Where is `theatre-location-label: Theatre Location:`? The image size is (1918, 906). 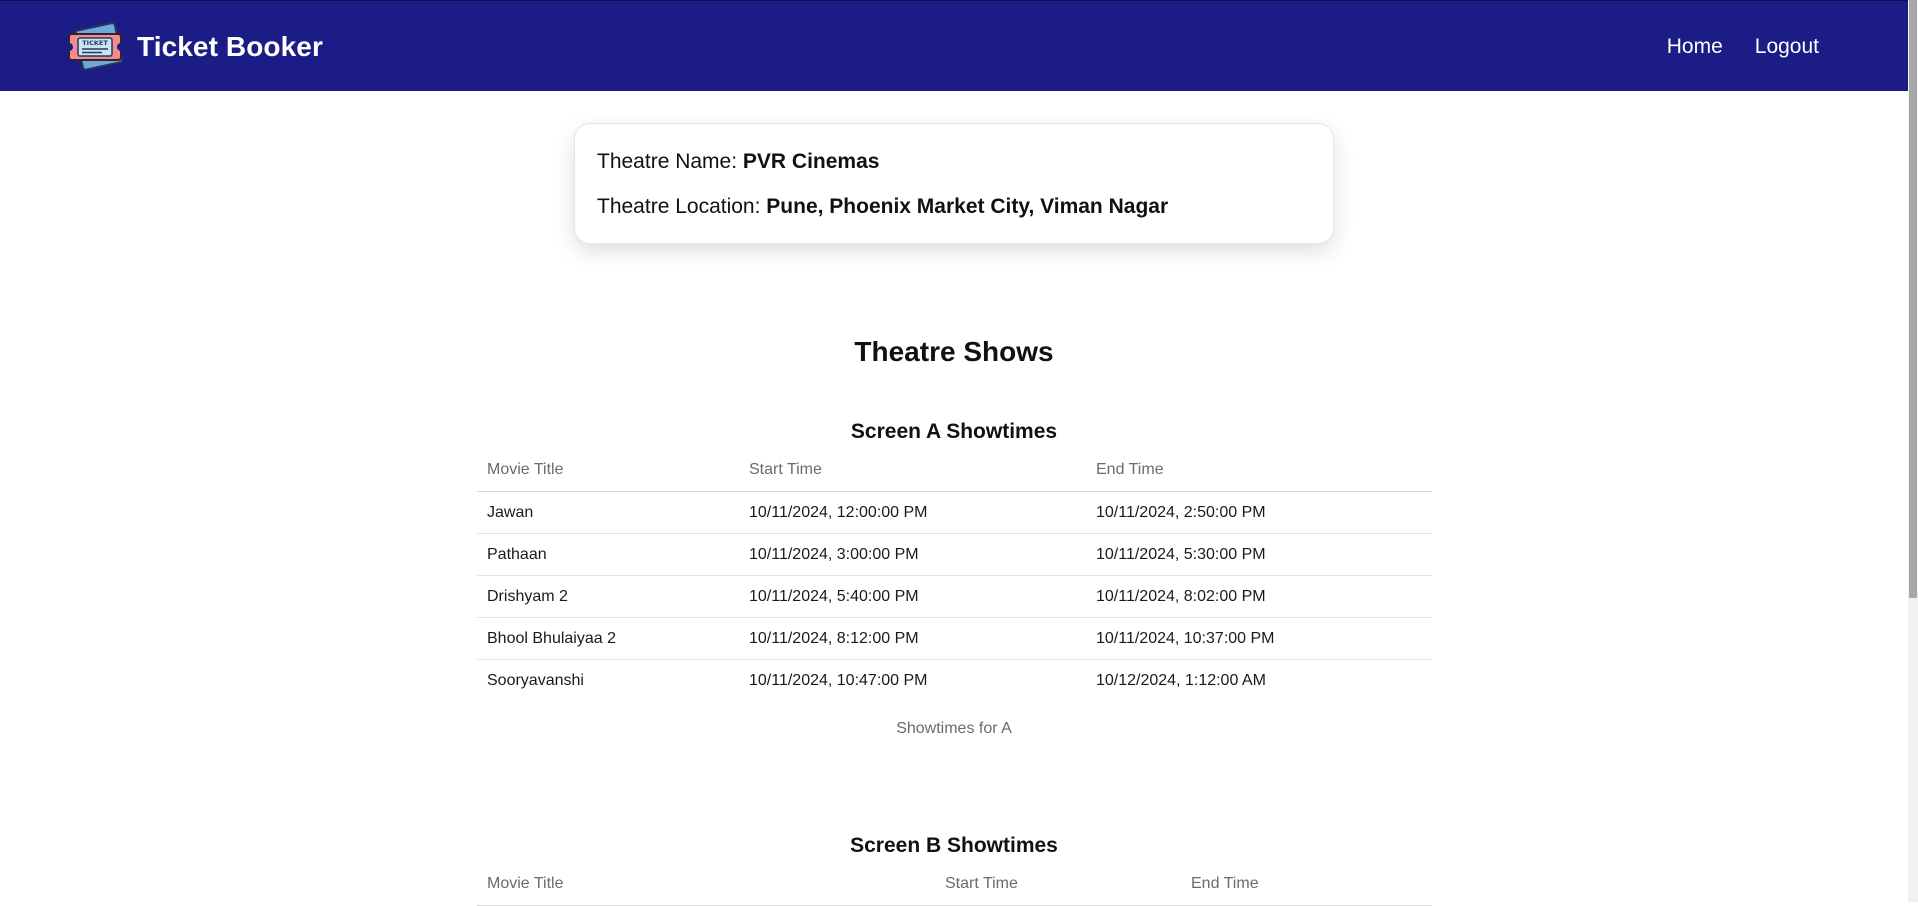
theatre-location-label: Theatre Location: is located at coordinates (682, 206).